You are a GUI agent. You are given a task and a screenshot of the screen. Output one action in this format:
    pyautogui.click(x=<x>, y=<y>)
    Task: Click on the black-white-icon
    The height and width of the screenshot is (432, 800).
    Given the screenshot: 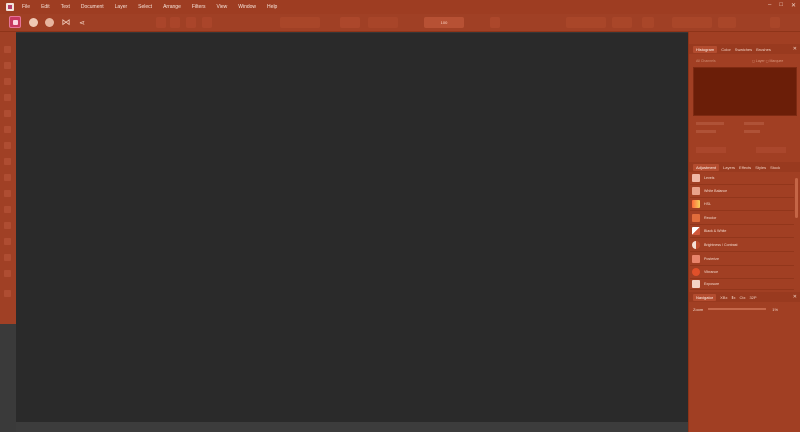 What is the action you would take?
    pyautogui.click(x=696, y=231)
    